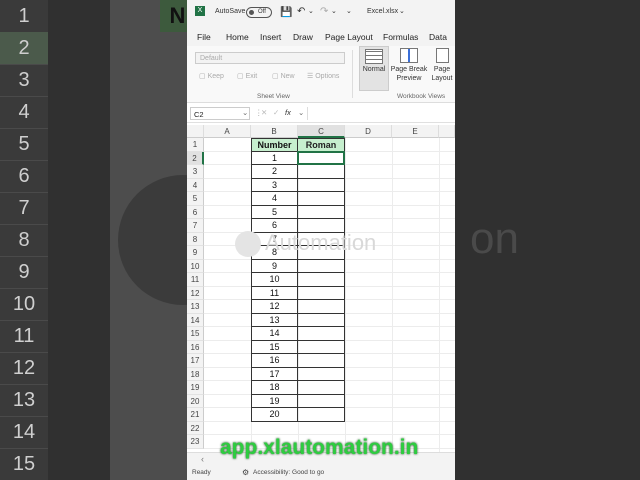 The width and height of the screenshot is (640, 480). What do you see at coordinates (195, 212) in the screenshot?
I see `row-header: 6` at bounding box center [195, 212].